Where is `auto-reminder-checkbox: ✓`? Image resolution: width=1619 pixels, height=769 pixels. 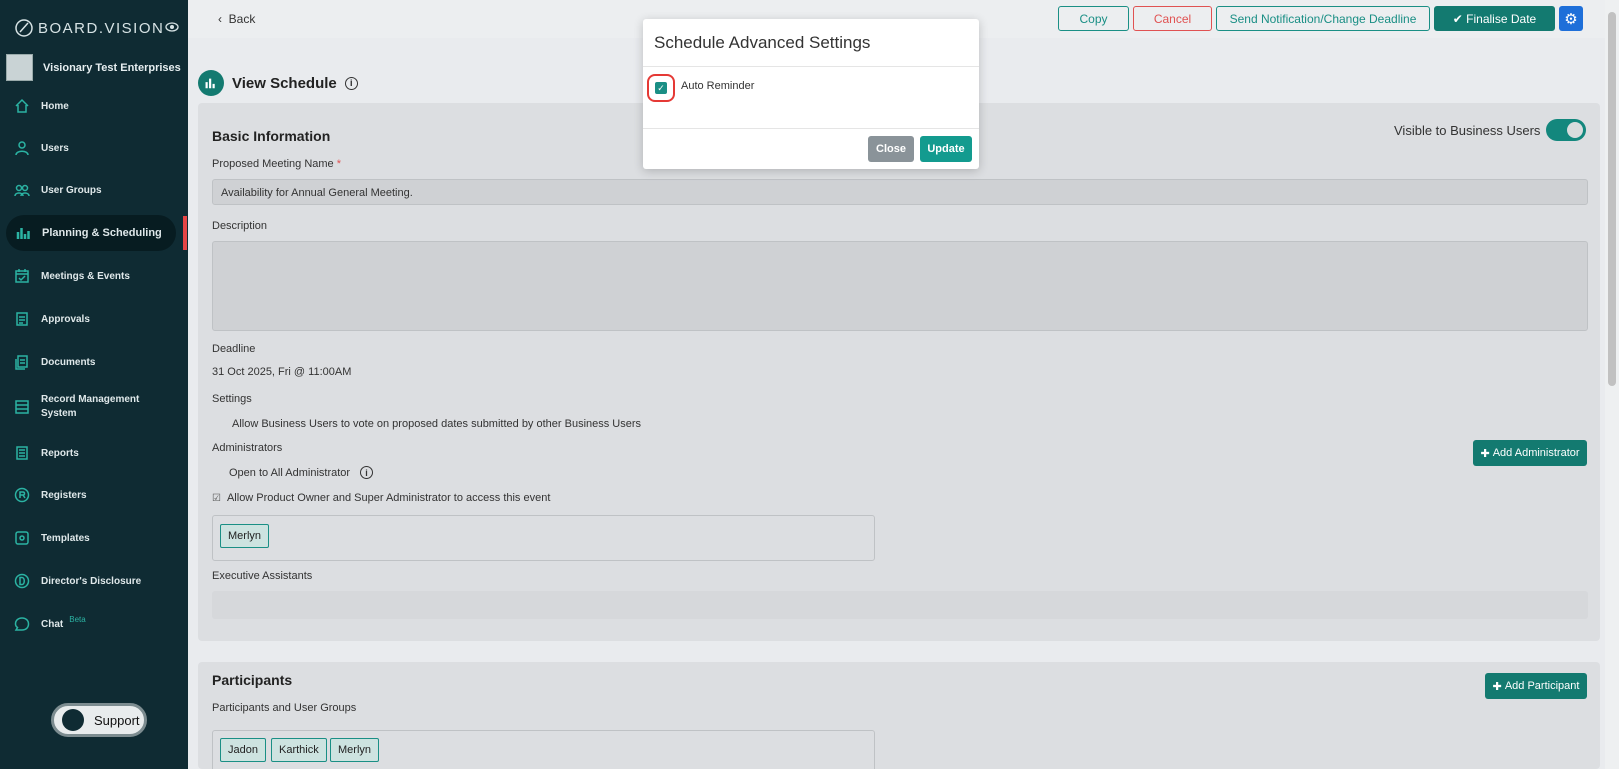 auto-reminder-checkbox: ✓ is located at coordinates (661, 88).